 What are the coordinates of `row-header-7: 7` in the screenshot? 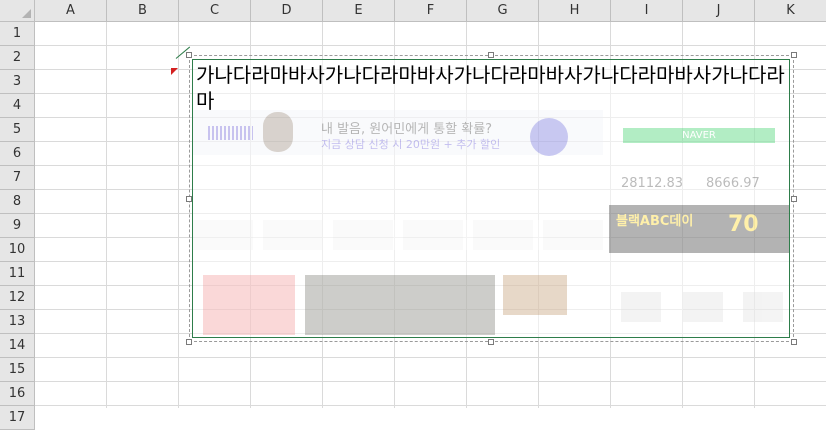 It's located at (17, 178).